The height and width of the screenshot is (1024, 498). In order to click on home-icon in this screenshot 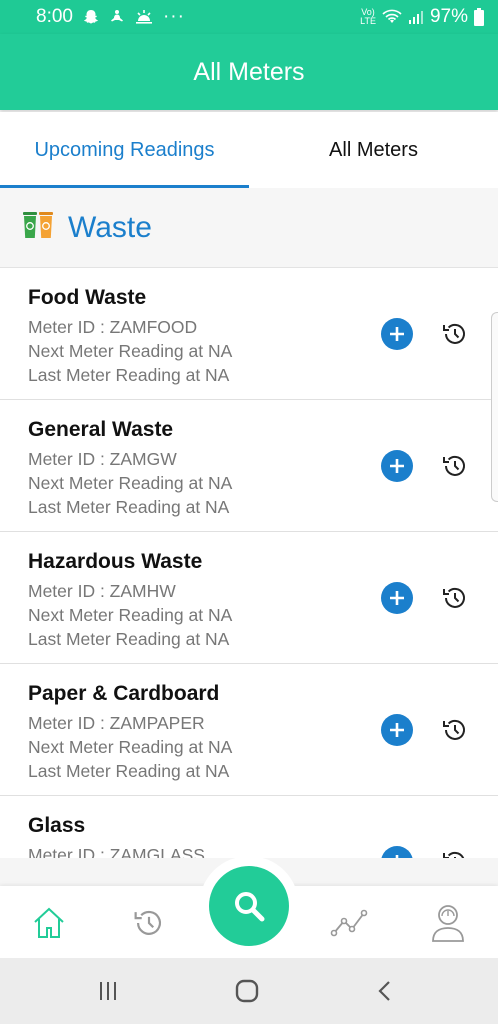, I will do `click(49, 922)`.